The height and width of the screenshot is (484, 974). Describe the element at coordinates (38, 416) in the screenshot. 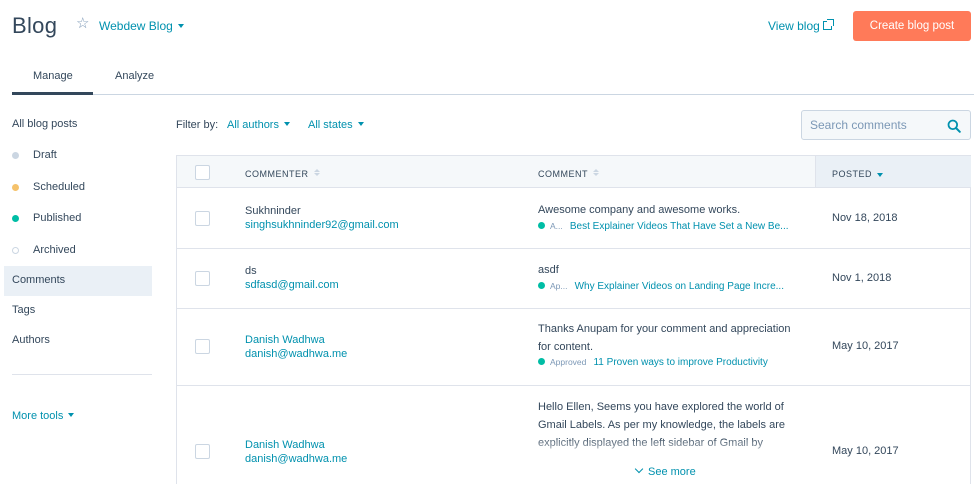

I see `more-tools-label: More tools` at that location.